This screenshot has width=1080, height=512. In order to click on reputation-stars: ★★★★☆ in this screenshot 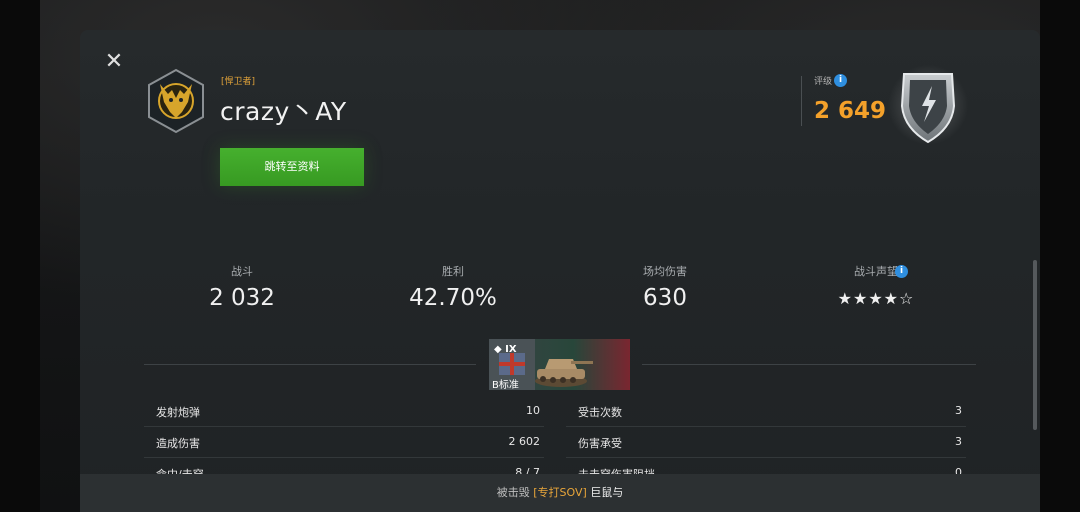, I will do `click(876, 298)`.